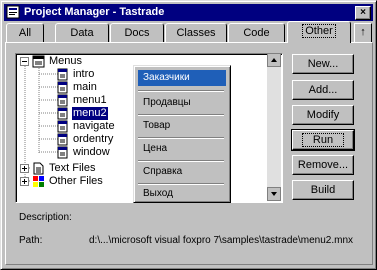 The image size is (377, 270). Describe the element at coordinates (188, 12) in the screenshot. I see `title-bar: Project Manager - Tastrade ×` at that location.